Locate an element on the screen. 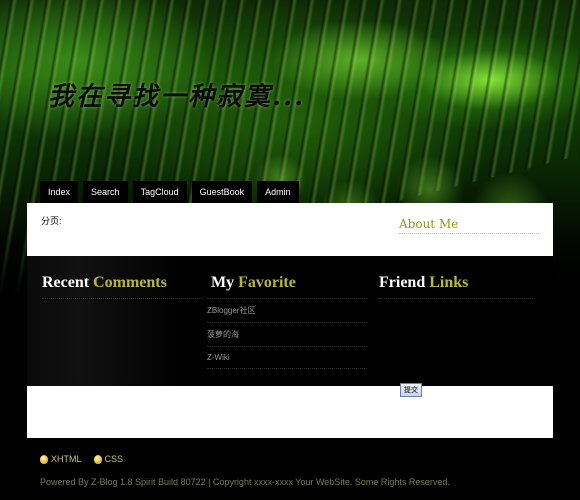  main-nav: Index Search TagCloud GuestBook Admin is located at coordinates (169, 192).